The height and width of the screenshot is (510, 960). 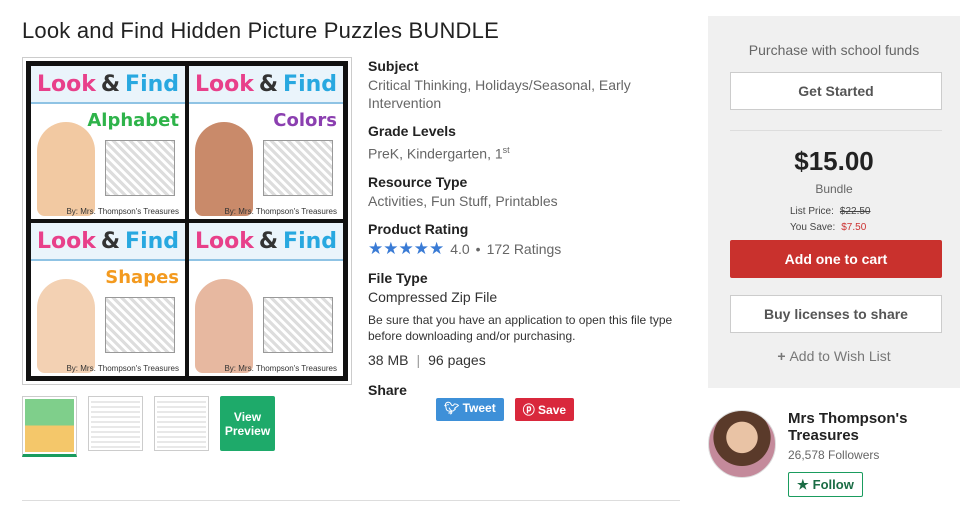 I want to click on grade-levels-value: PreK, Kindergarten, 1st, so click(x=533, y=152).